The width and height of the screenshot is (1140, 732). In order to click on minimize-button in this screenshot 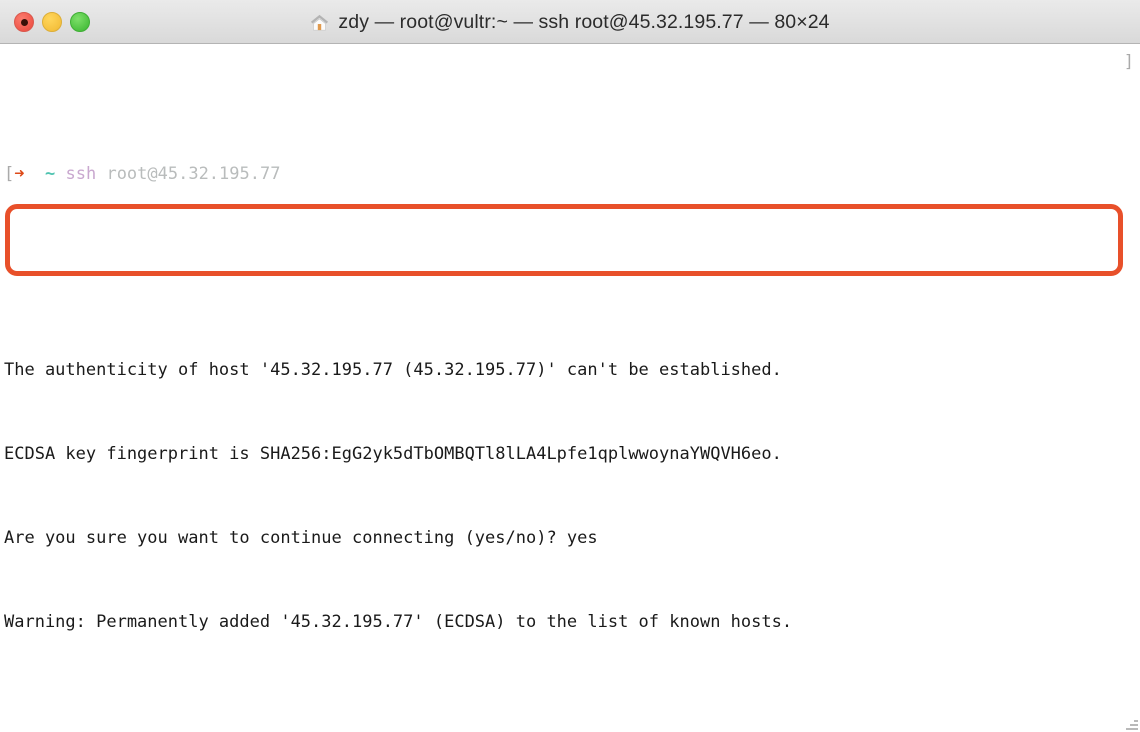, I will do `click(52, 22)`.